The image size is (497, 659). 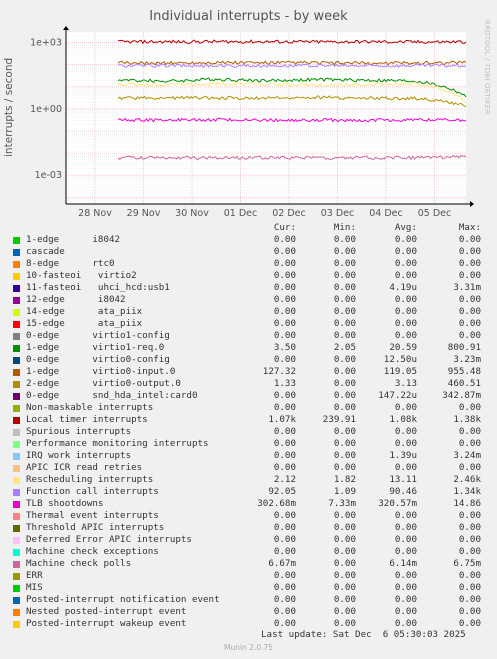 What do you see at coordinates (400, 371) in the screenshot?
I see `legend-avg-value: 119.05` at bounding box center [400, 371].